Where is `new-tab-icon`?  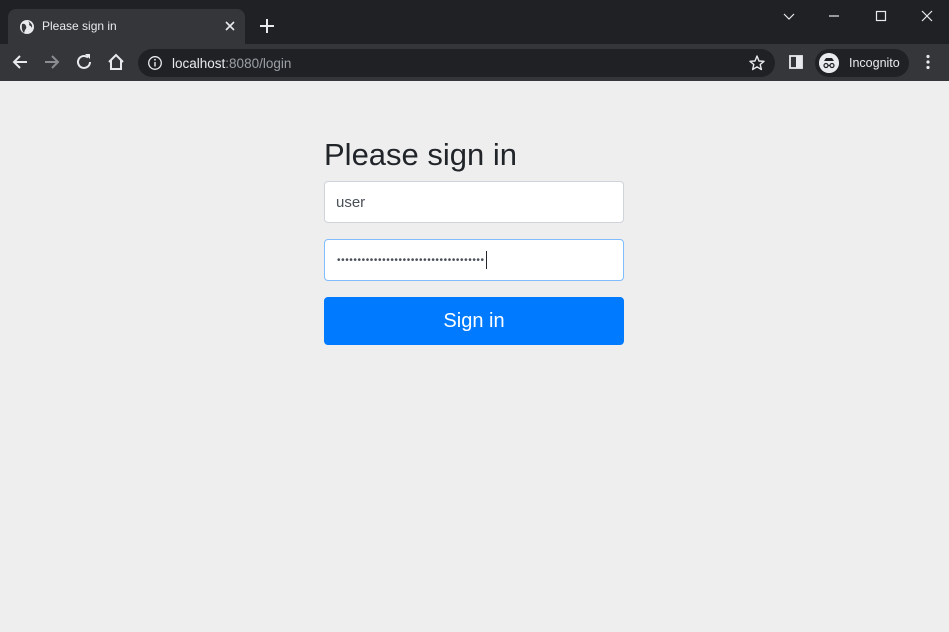 new-tab-icon is located at coordinates (267, 26).